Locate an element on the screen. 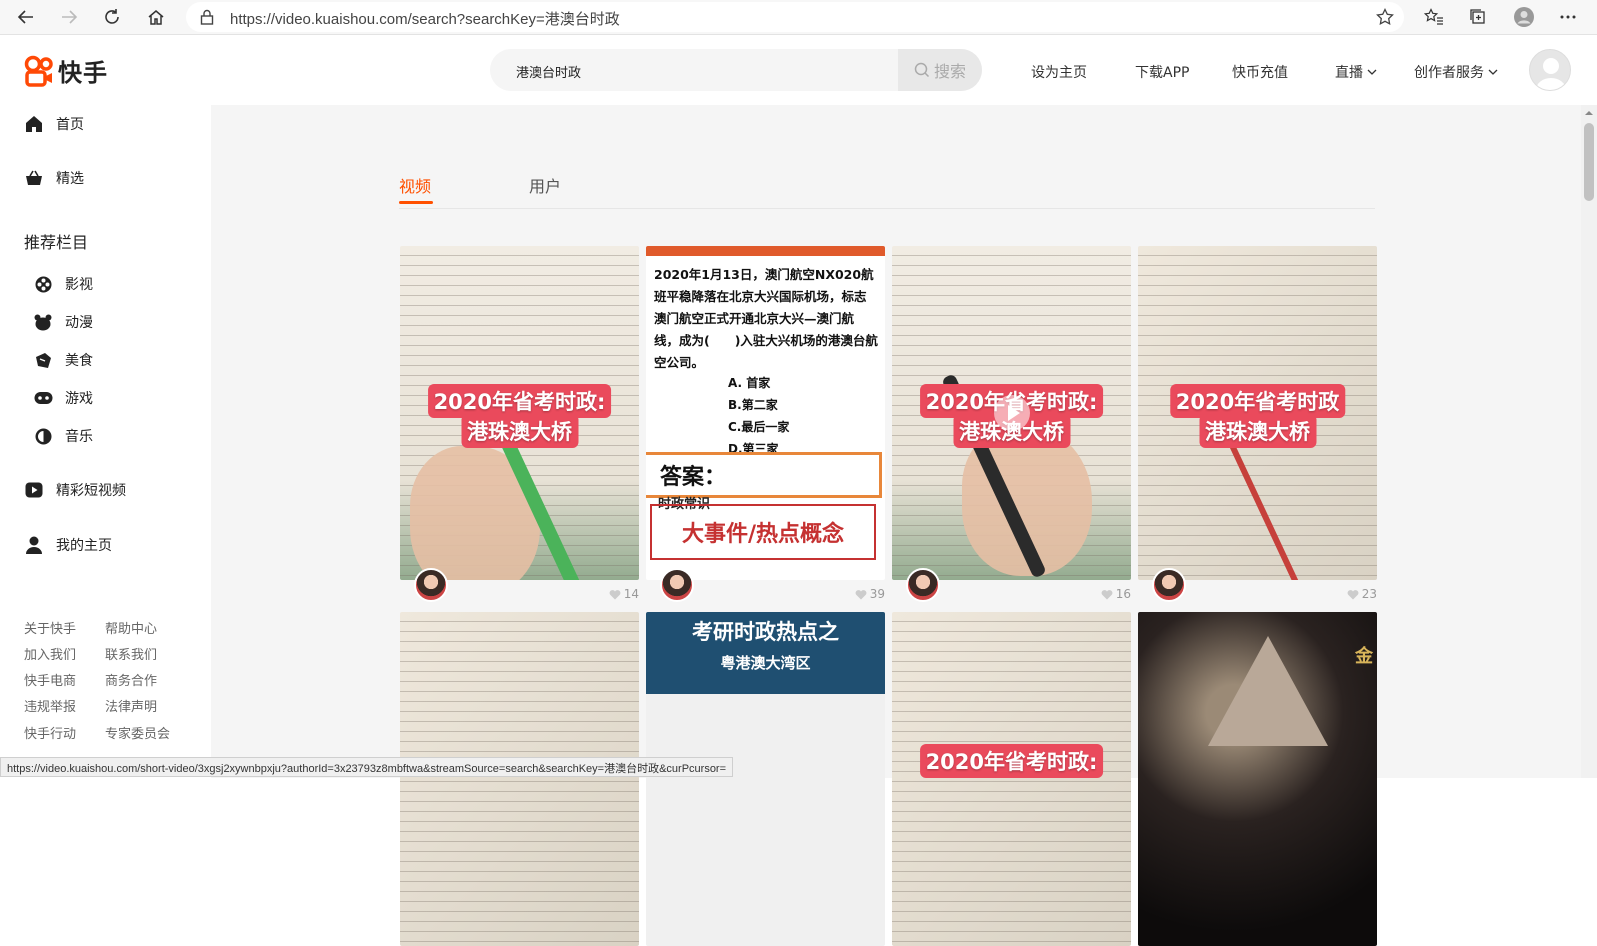 Image resolution: width=1597 pixels, height=946 pixels. footer-link: 加入我们 is located at coordinates (50, 653).